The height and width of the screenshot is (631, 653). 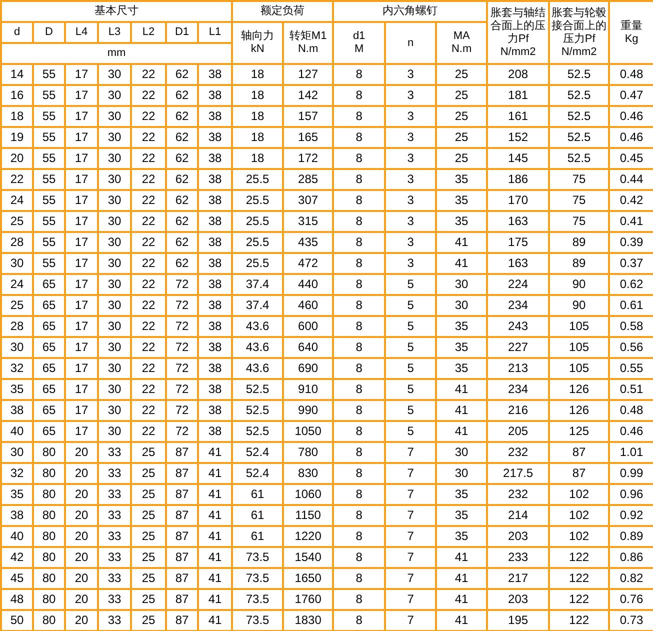 I want to click on column-header: n, so click(x=410, y=43).